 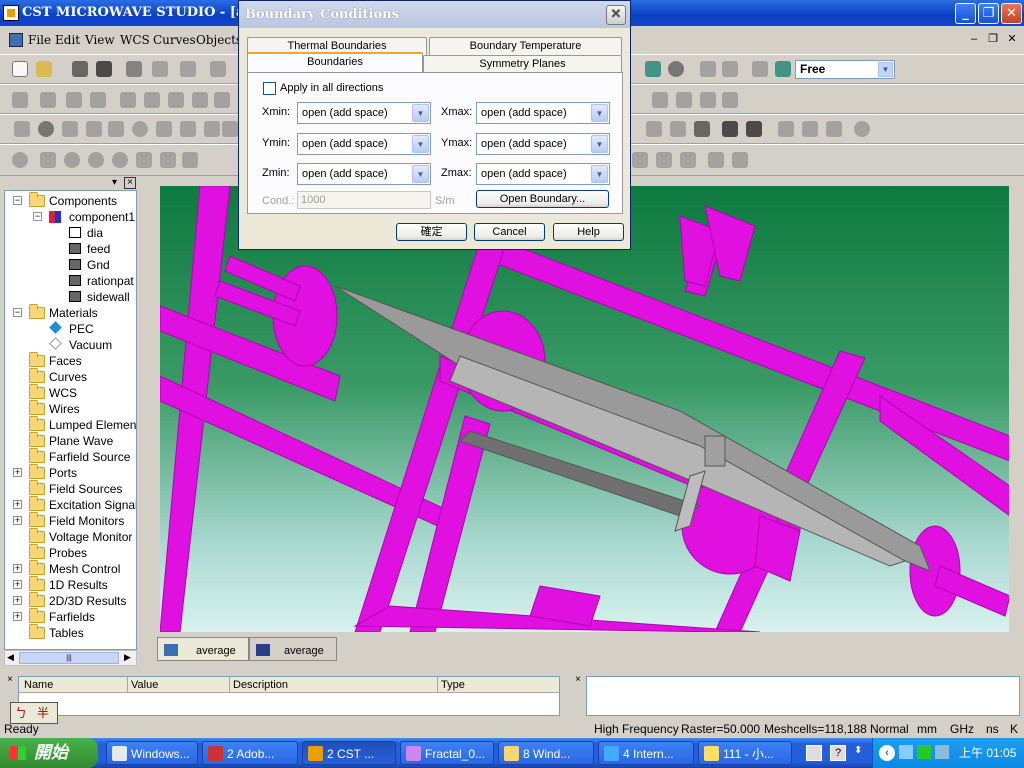 What do you see at coordinates (71, 408) in the screenshot?
I see `tree-item-wires: Wires` at bounding box center [71, 408].